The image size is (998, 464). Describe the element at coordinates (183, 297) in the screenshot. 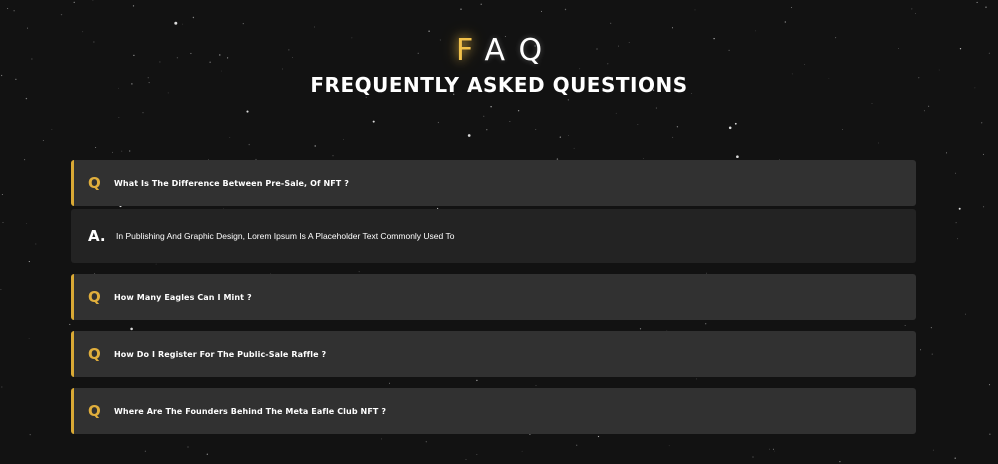

I see `question-text: How Many Eagles Can I Mint ?` at that location.